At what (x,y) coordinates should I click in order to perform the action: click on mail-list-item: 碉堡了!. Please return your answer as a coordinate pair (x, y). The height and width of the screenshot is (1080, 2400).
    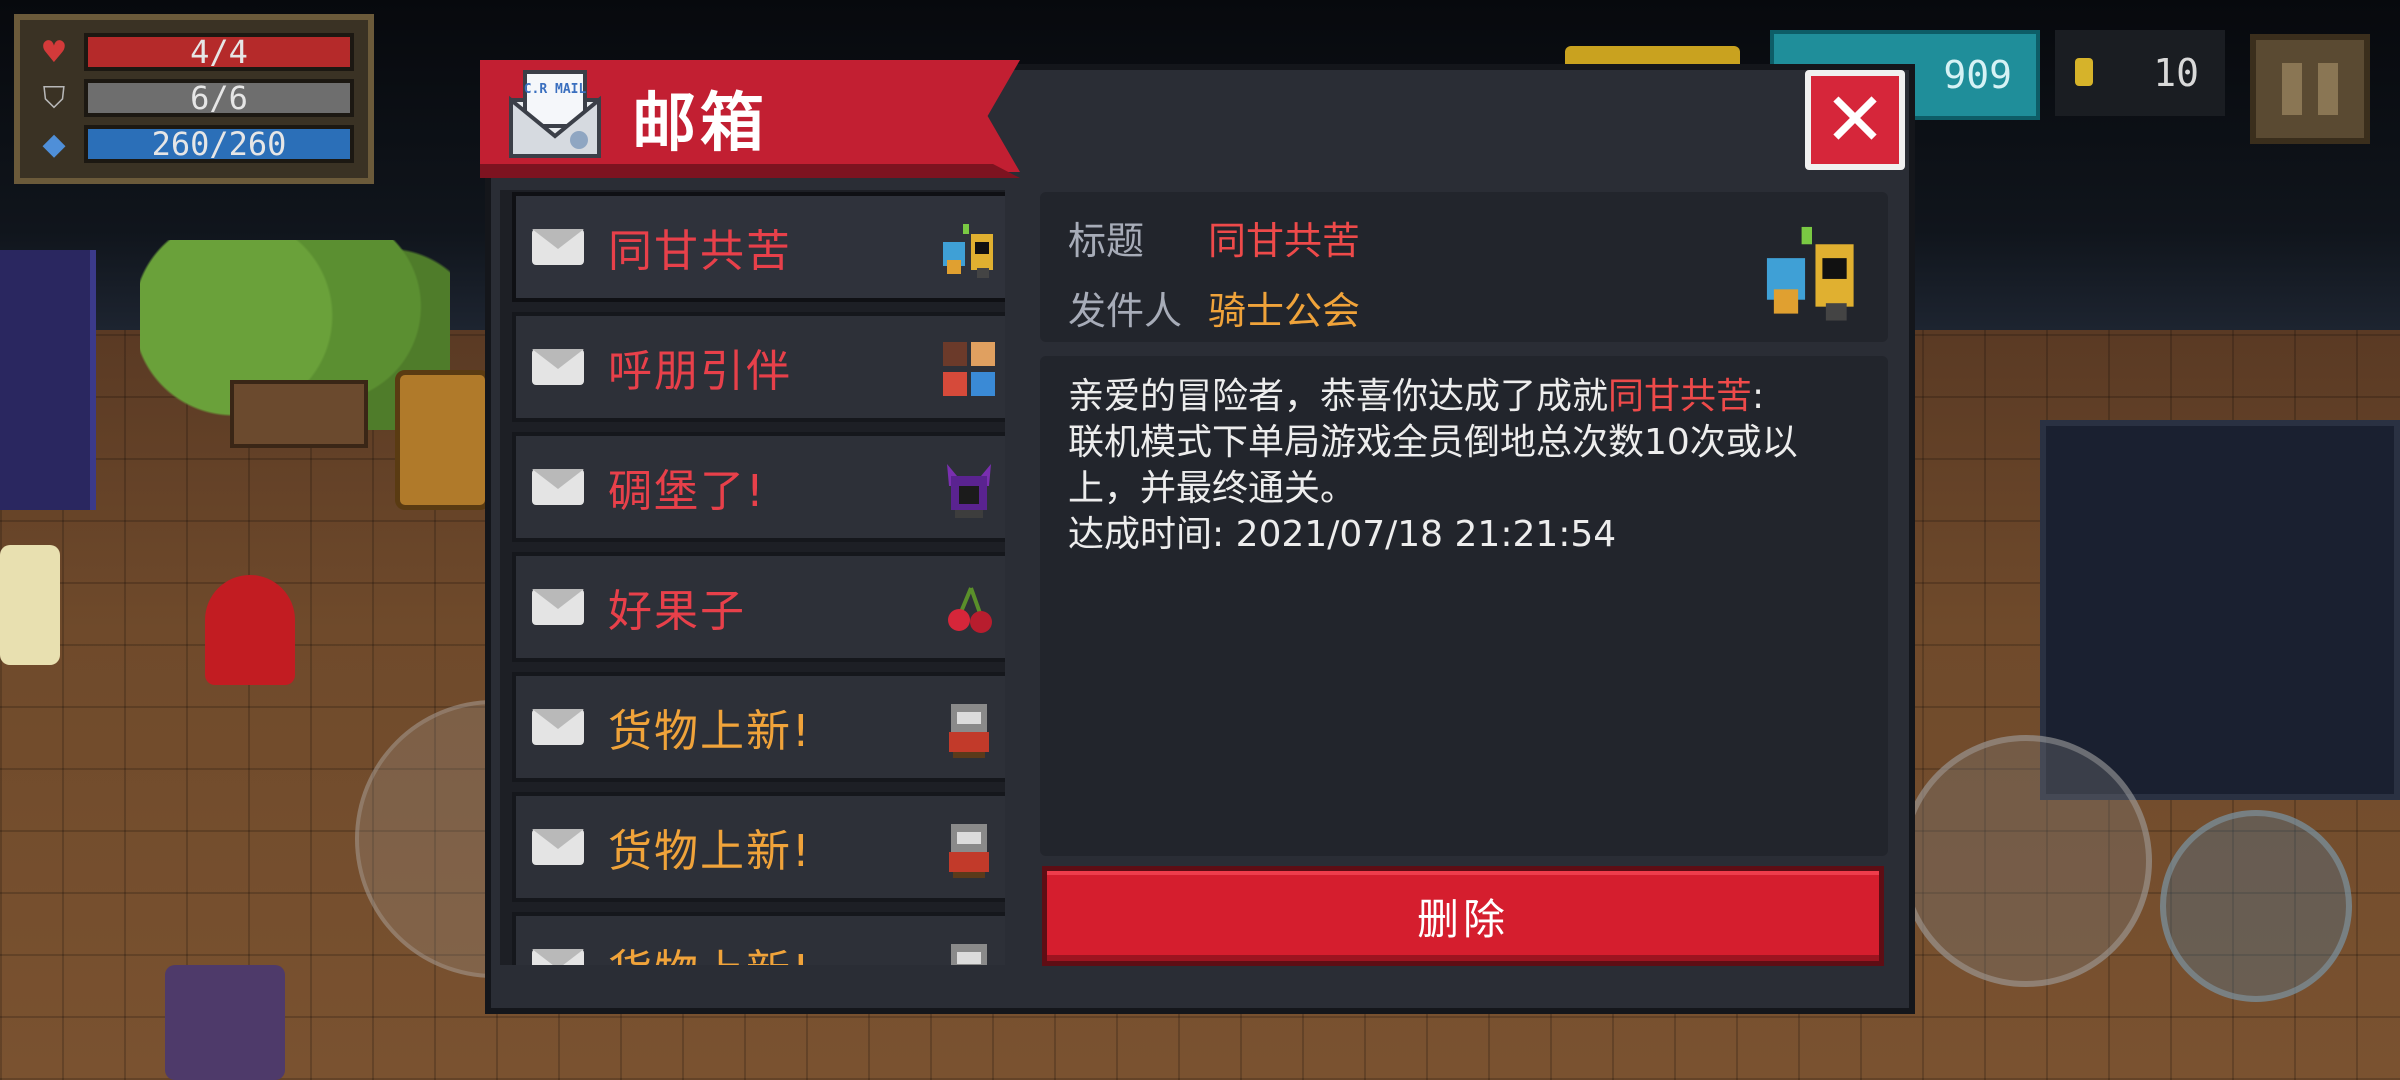
    Looking at the image, I should click on (758, 487).